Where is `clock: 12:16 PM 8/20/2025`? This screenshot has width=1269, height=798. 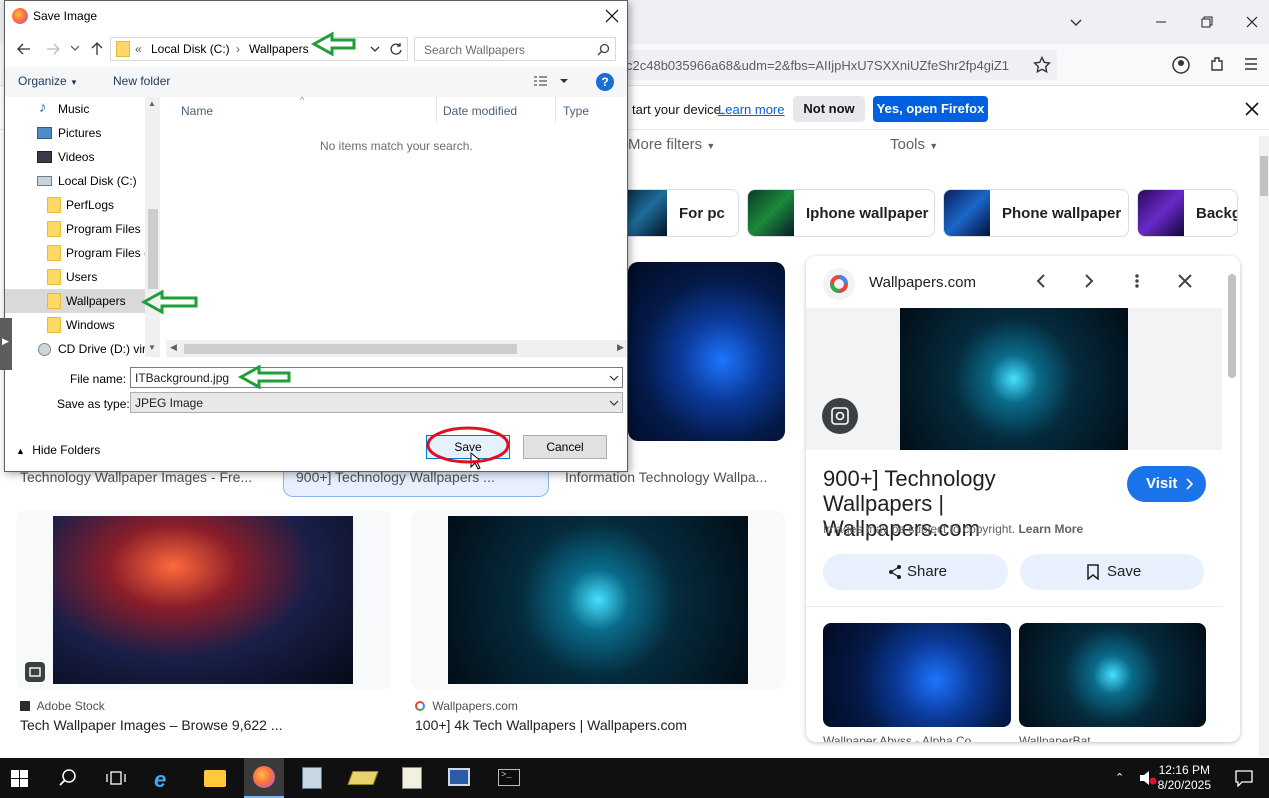
clock: 12:16 PM 8/20/2025 is located at coordinates (1184, 778).